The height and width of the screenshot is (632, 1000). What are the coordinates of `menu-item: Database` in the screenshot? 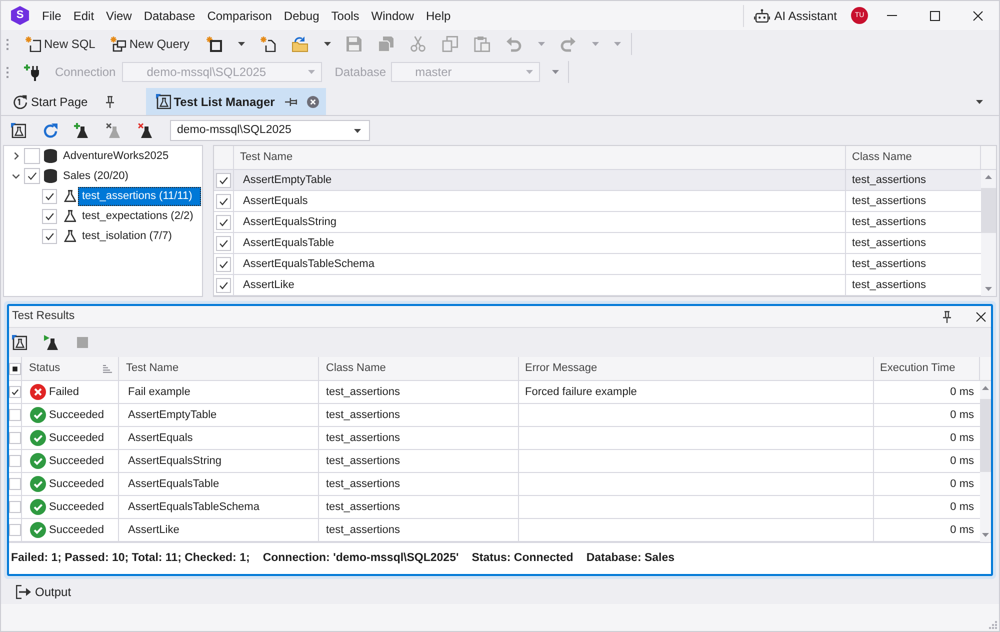 It's located at (170, 15).